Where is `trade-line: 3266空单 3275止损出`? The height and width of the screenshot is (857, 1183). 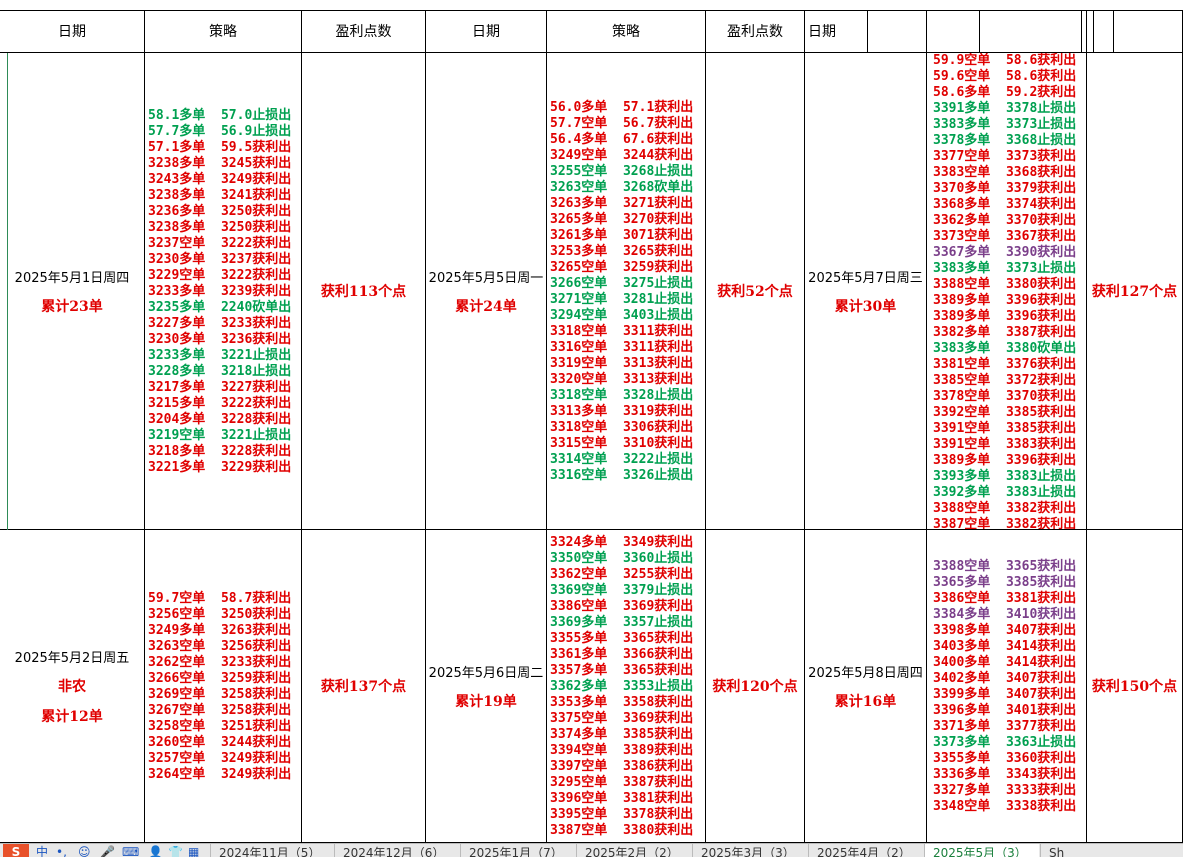 trade-line: 3266空单 3275止损出 is located at coordinates (622, 283).